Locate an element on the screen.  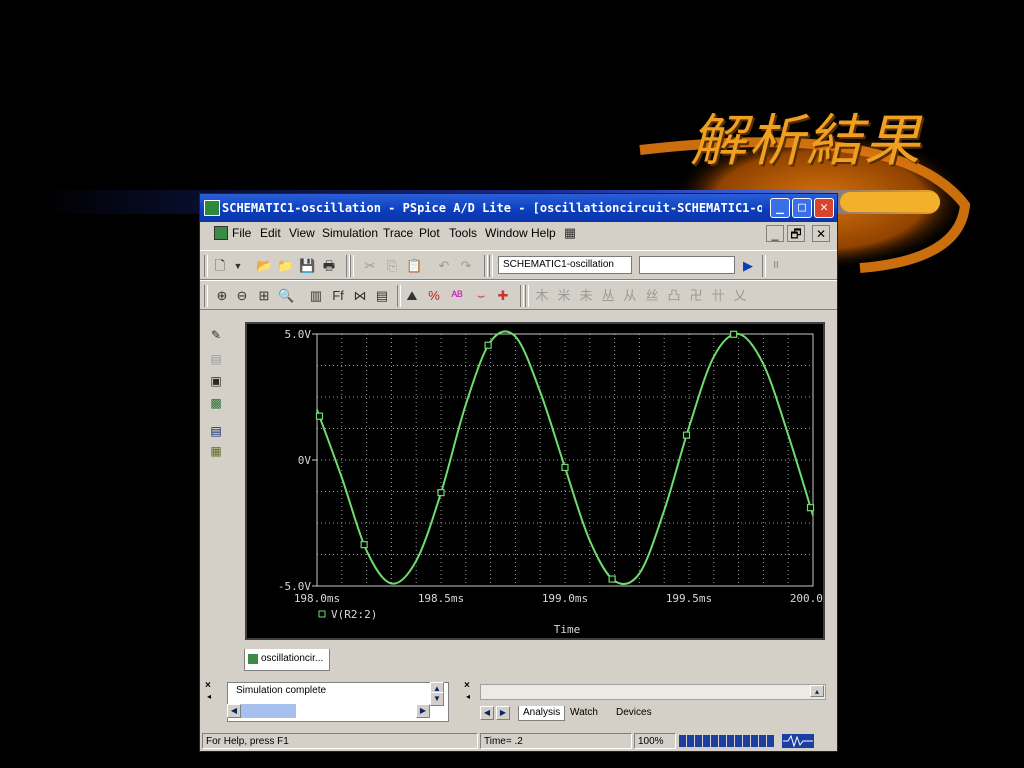
cursor-slope-icon: 未 is located at coordinates (586, 296).